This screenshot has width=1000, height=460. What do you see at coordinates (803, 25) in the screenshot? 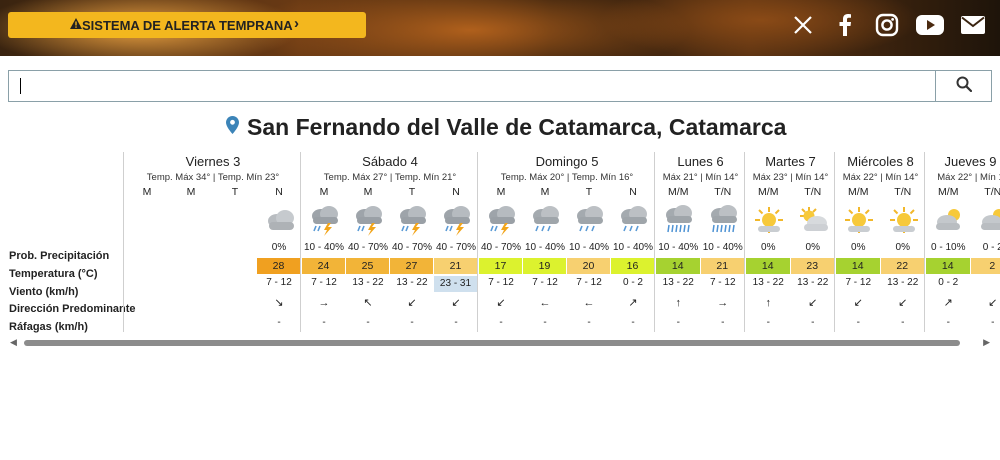
I see `x-icon` at bounding box center [803, 25].